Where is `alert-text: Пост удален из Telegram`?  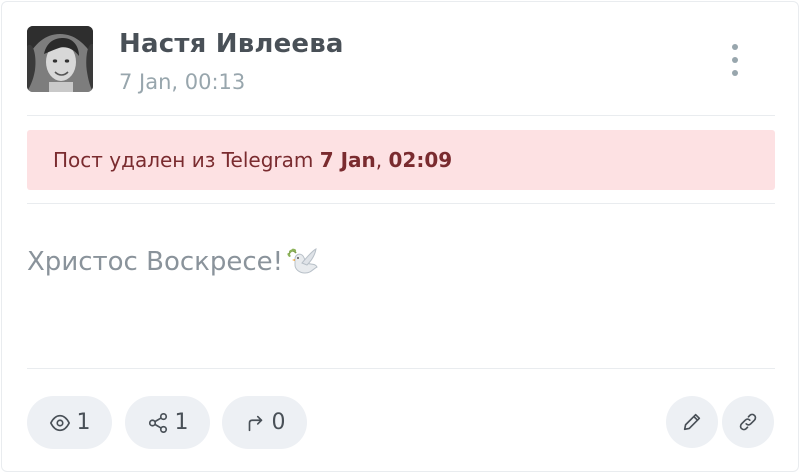
alert-text: Пост удален из Telegram is located at coordinates (183, 160).